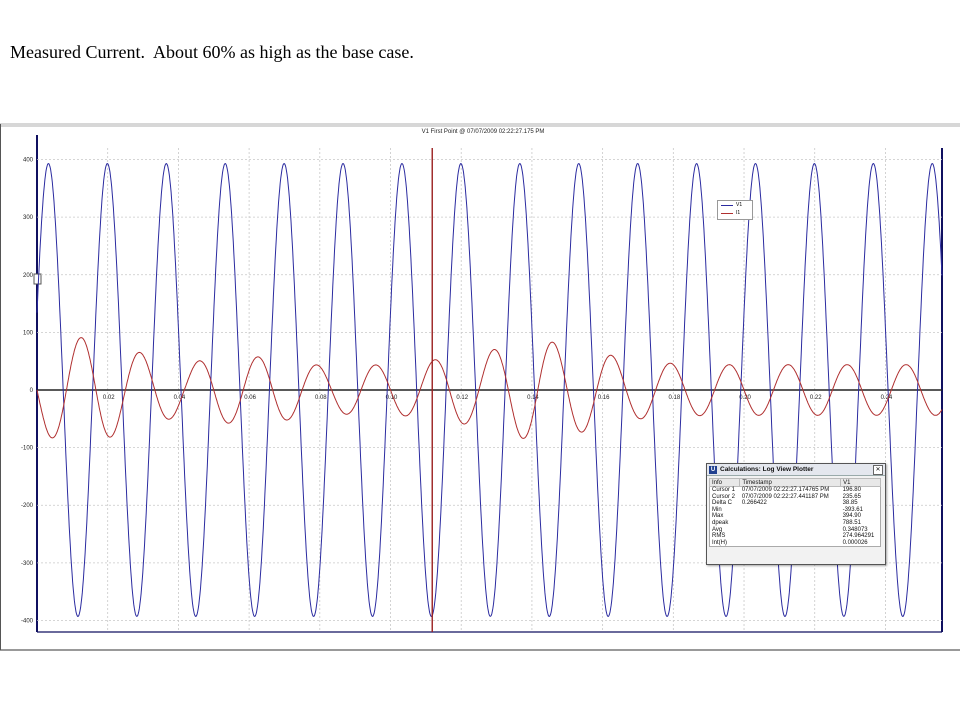 Image resolution: width=960 pixels, height=720 pixels. Describe the element at coordinates (28, 276) in the screenshot. I see `y-tick-label: 200` at that location.